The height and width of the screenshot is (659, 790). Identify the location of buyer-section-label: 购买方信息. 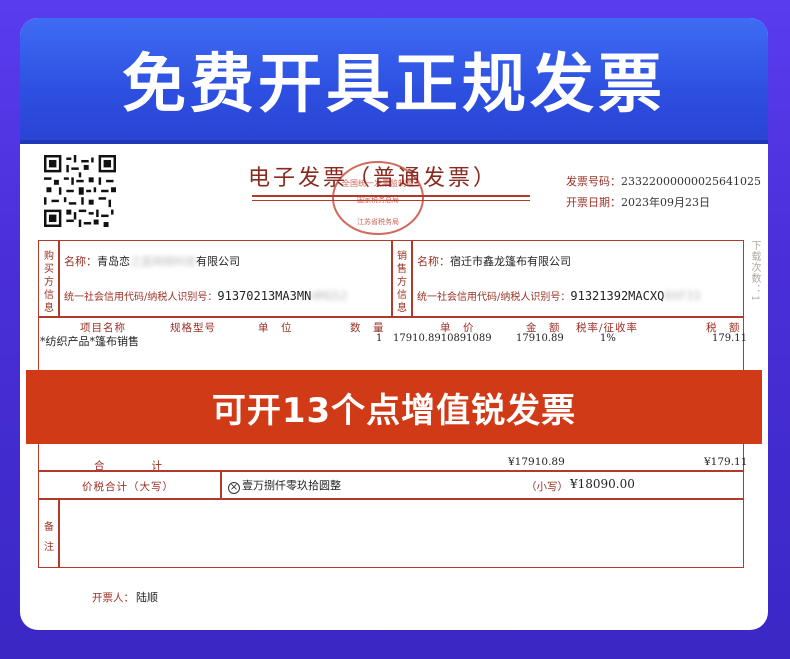
(49, 282).